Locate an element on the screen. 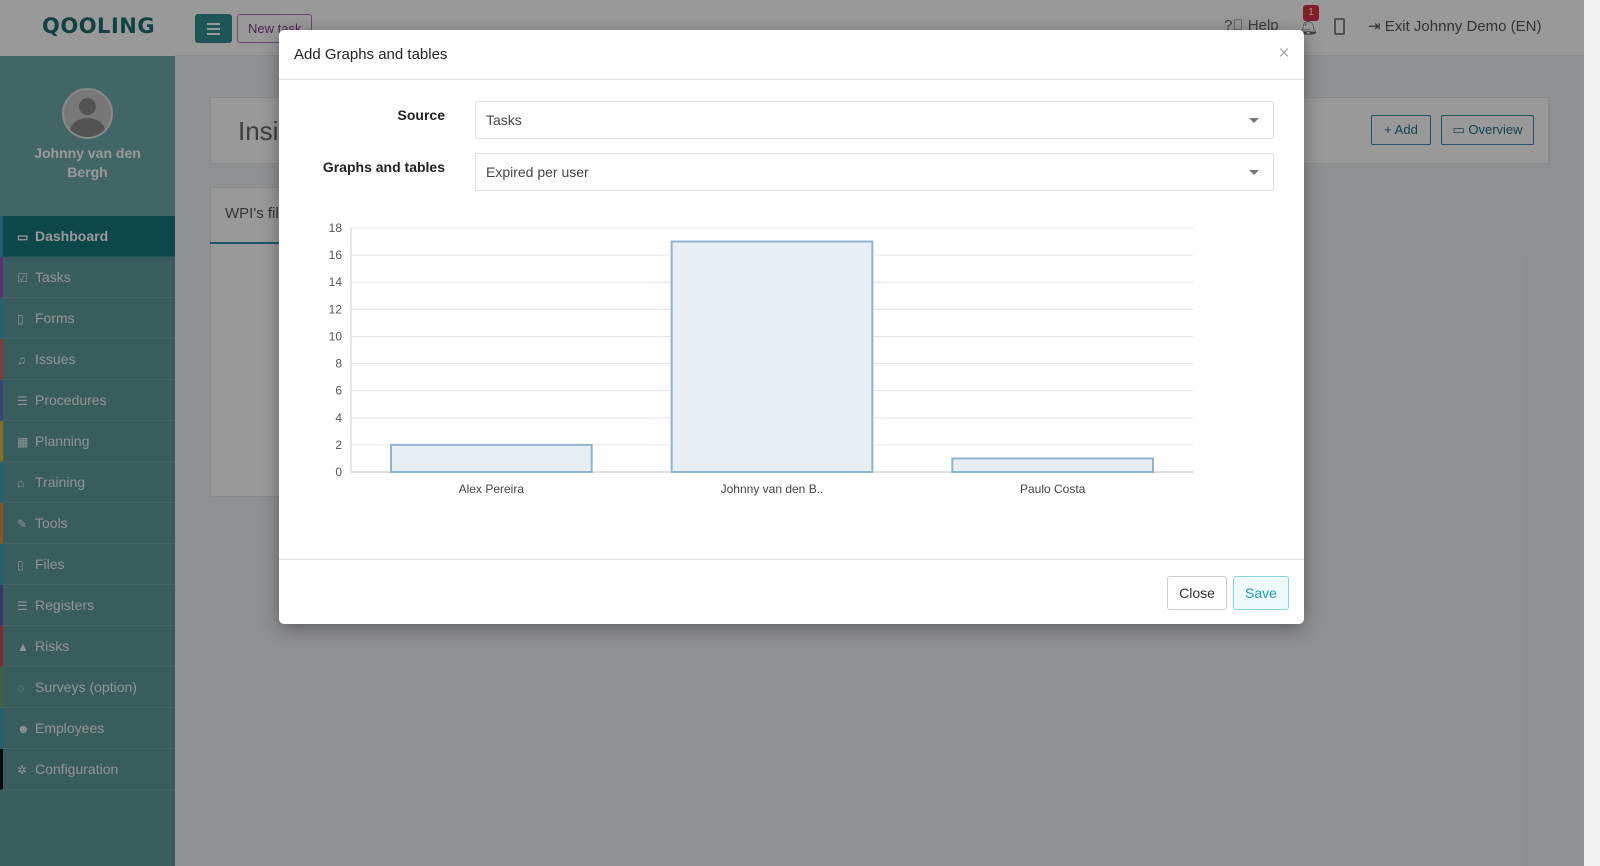 This screenshot has height=866, width=1600. scrollbar-track is located at coordinates (1592, 433).